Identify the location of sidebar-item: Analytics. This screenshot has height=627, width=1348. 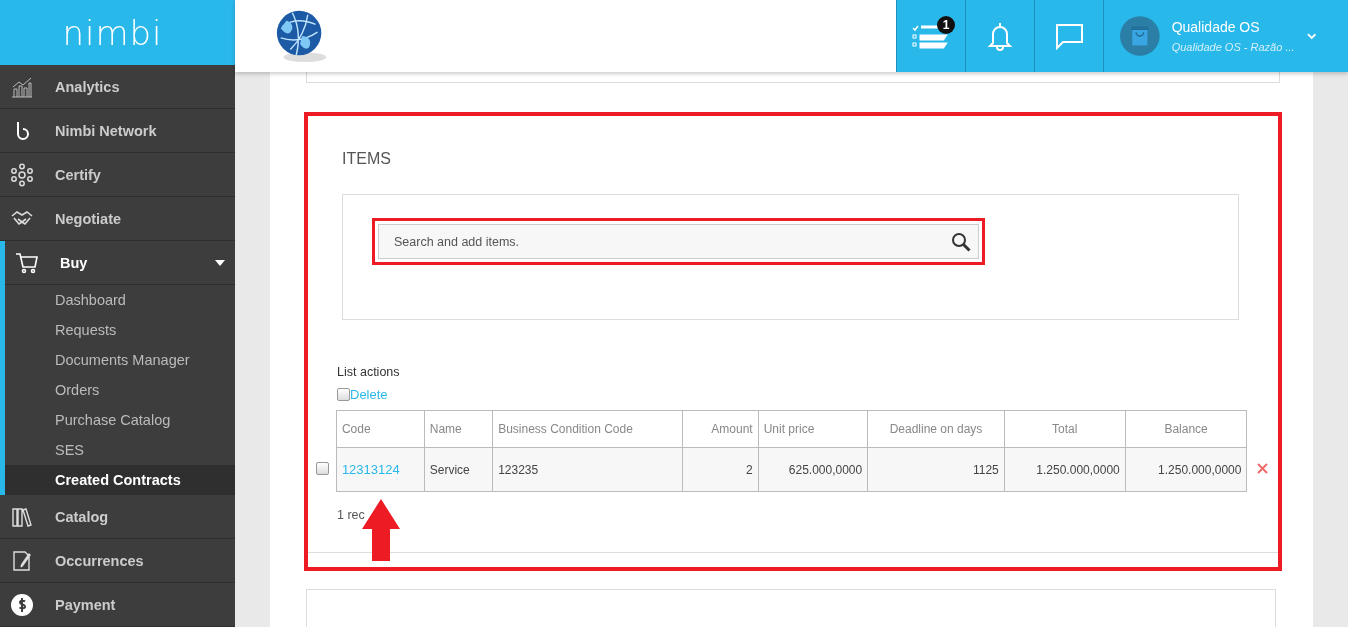
(117, 87).